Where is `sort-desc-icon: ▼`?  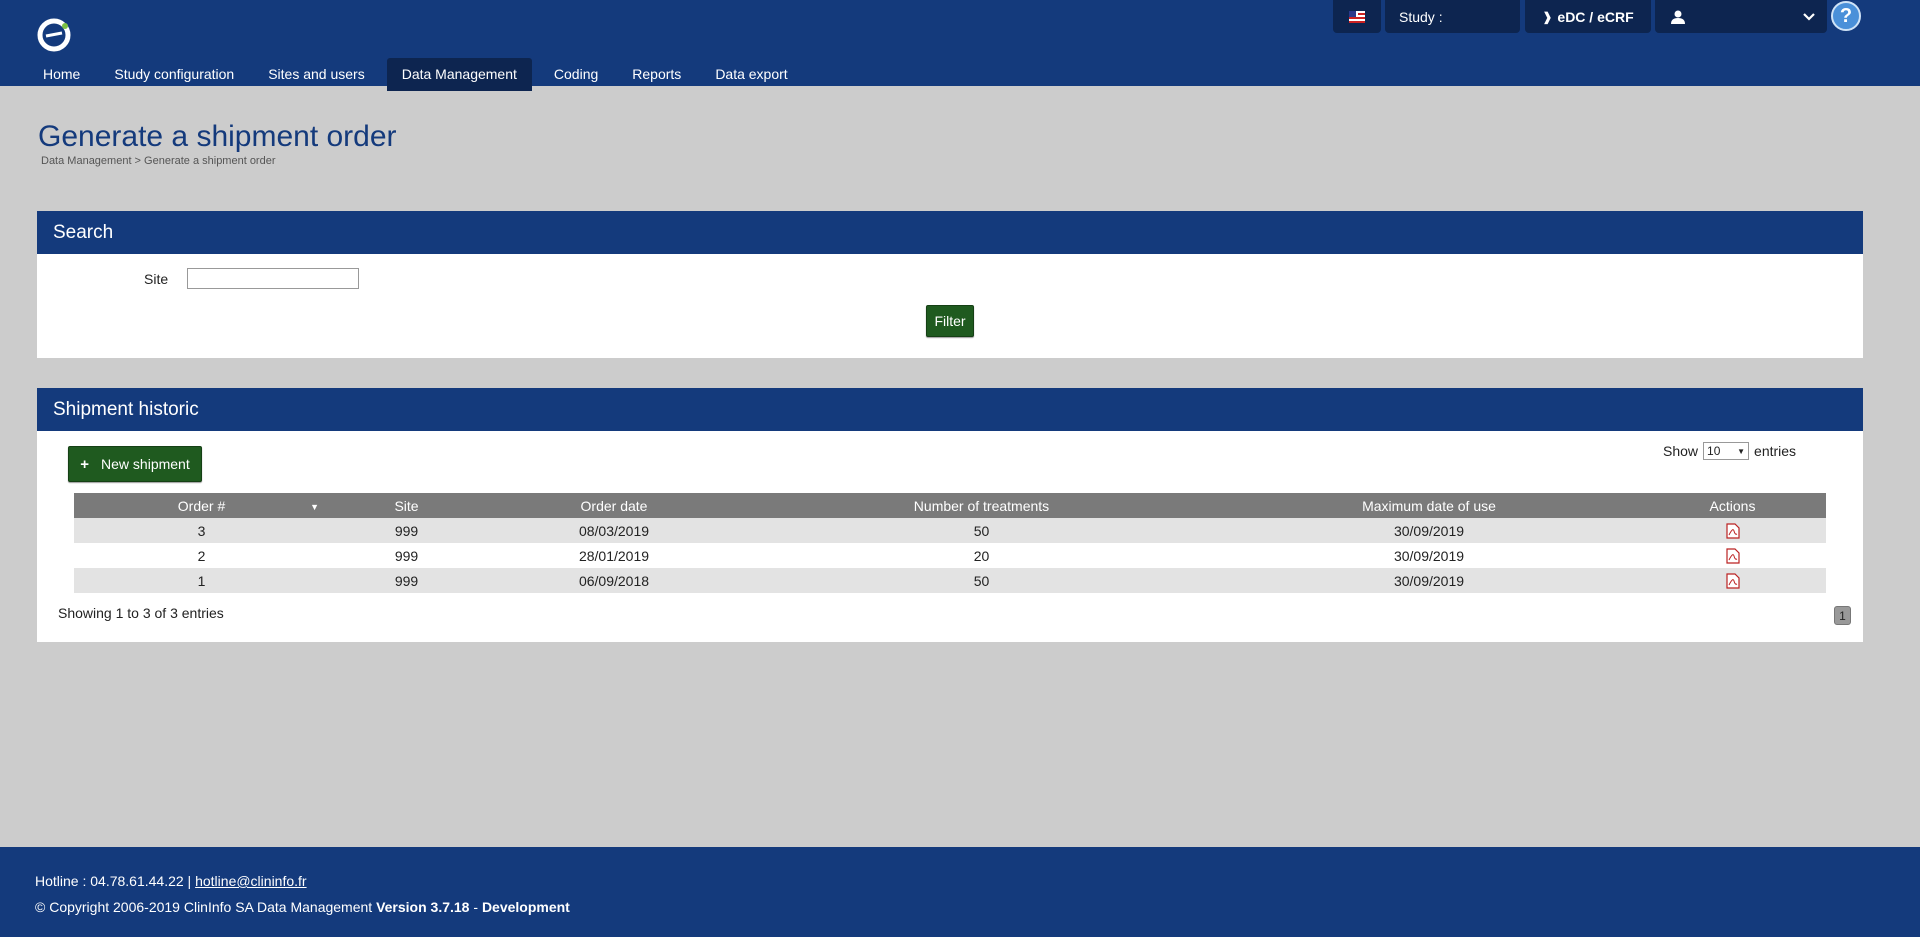
sort-desc-icon: ▼ is located at coordinates (314, 507).